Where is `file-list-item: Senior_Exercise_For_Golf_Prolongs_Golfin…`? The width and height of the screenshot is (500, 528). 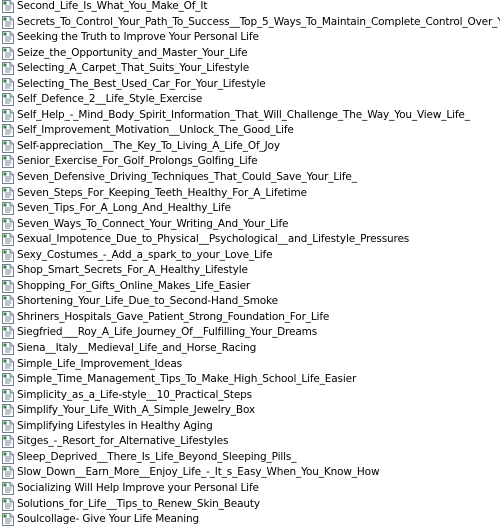 file-list-item: Senior_Exercise_For_Golf_Prolongs_Golfin… is located at coordinates (250, 162).